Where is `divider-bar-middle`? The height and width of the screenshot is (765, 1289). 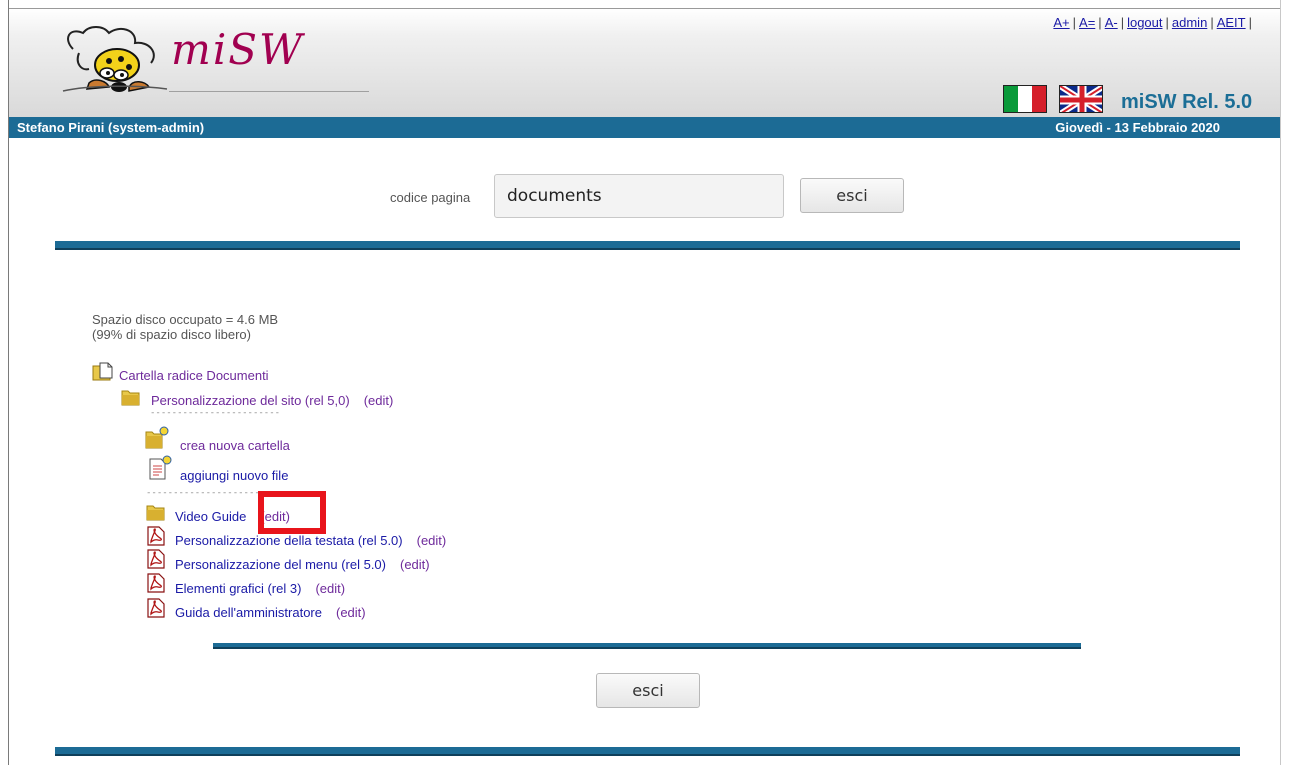
divider-bar-middle is located at coordinates (647, 646).